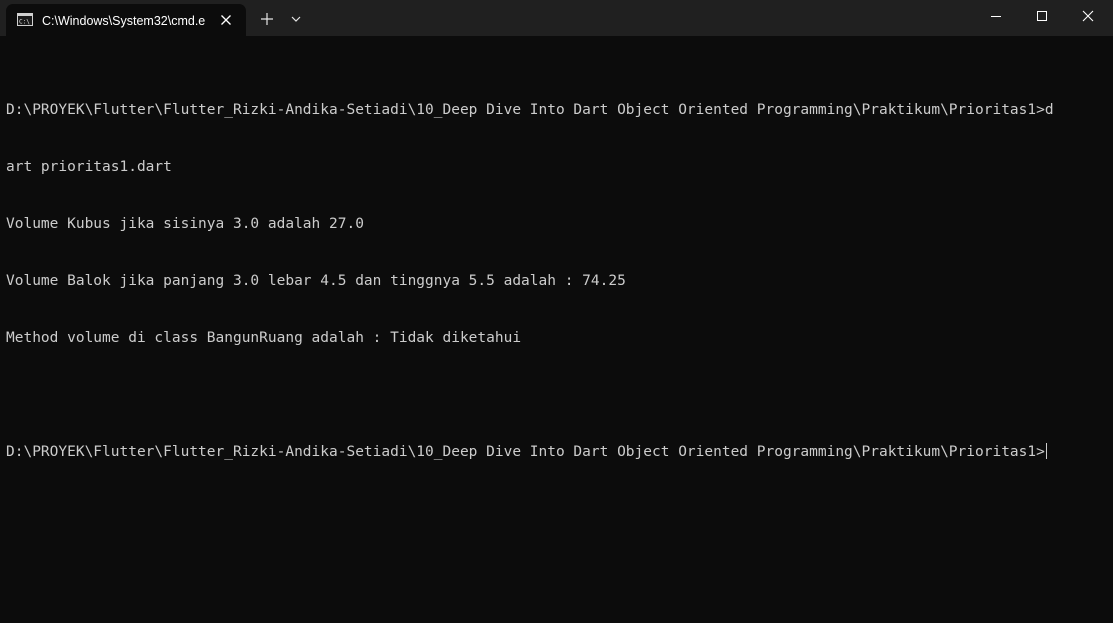  Describe the element at coordinates (1046, 451) in the screenshot. I see `text-cursor` at that location.